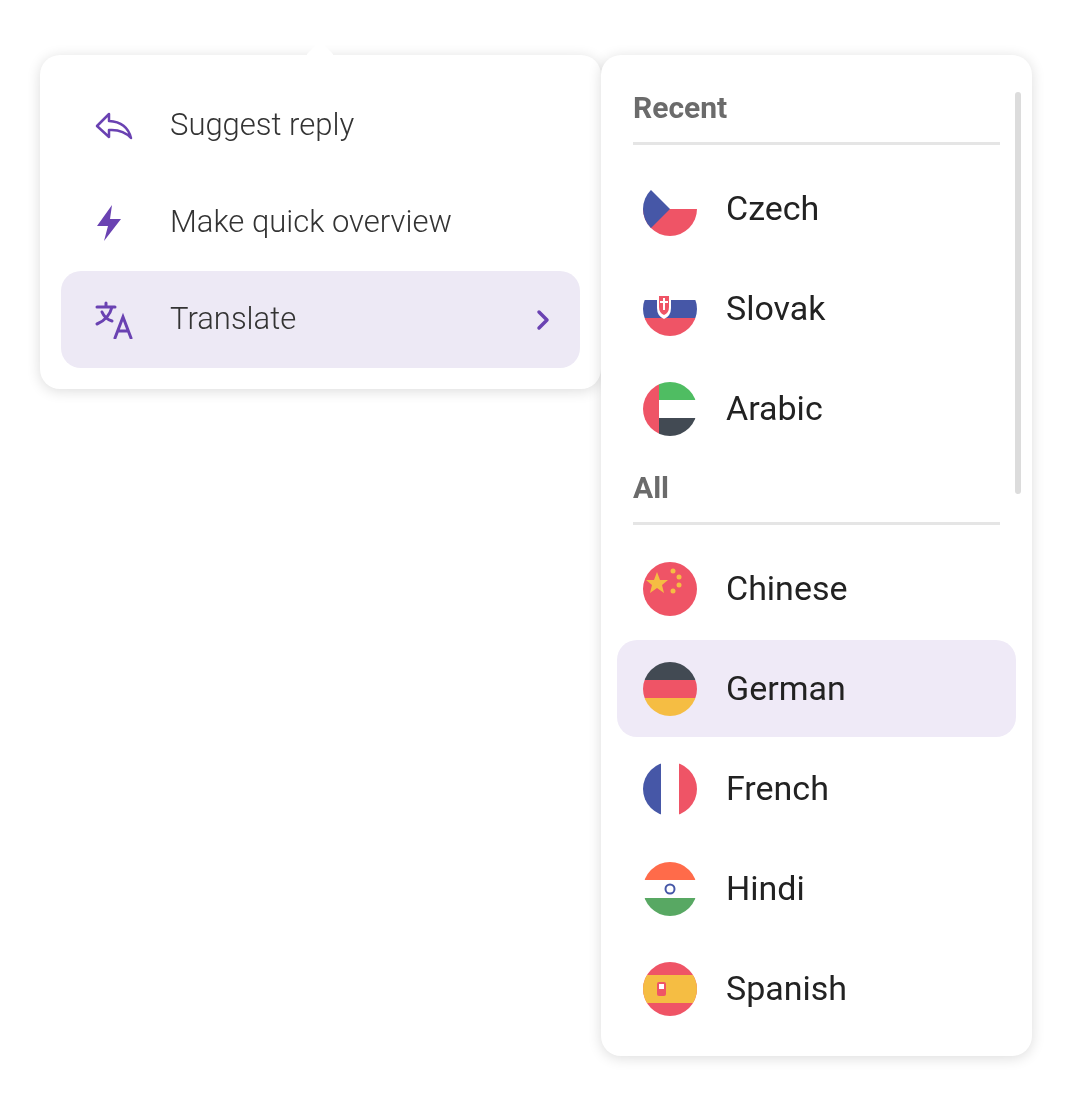  What do you see at coordinates (114, 319) in the screenshot?
I see `translate-icon` at bounding box center [114, 319].